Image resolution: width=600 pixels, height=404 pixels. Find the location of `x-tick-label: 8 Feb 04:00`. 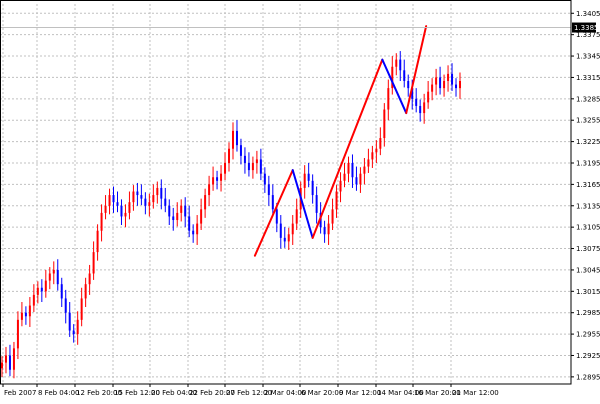

x-tick-label: 8 Feb 04:00 is located at coordinates (58, 393).